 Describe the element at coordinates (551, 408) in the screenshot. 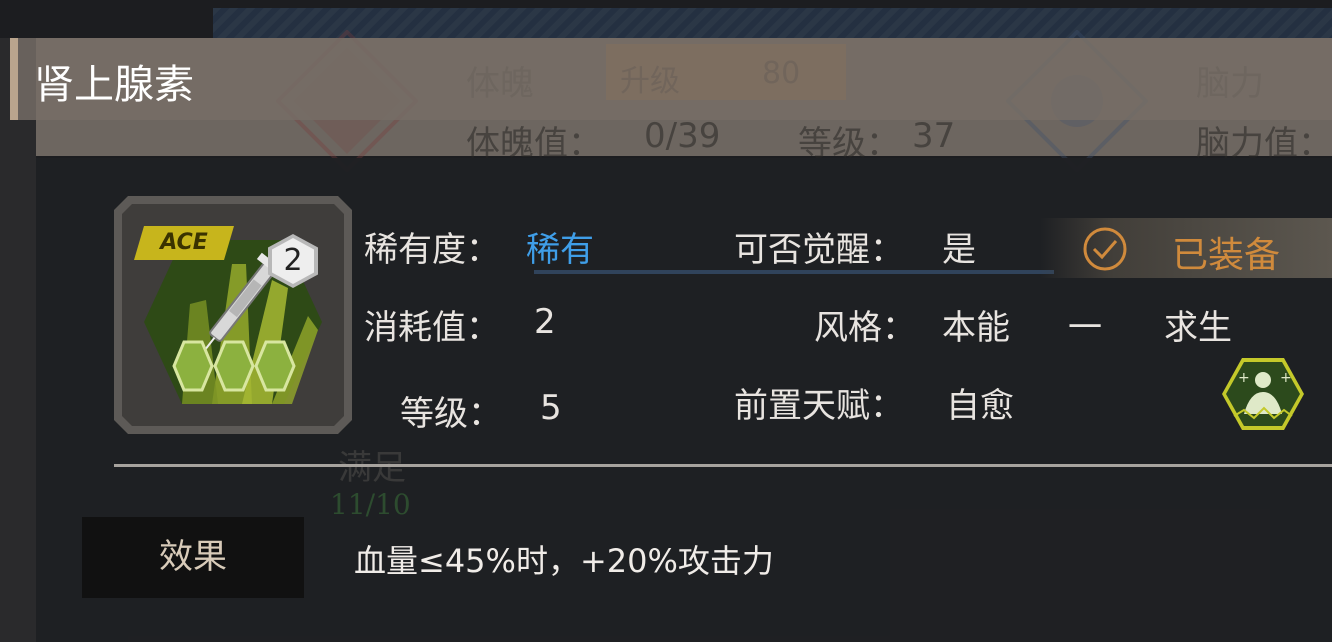

I see `level-value: 5` at that location.